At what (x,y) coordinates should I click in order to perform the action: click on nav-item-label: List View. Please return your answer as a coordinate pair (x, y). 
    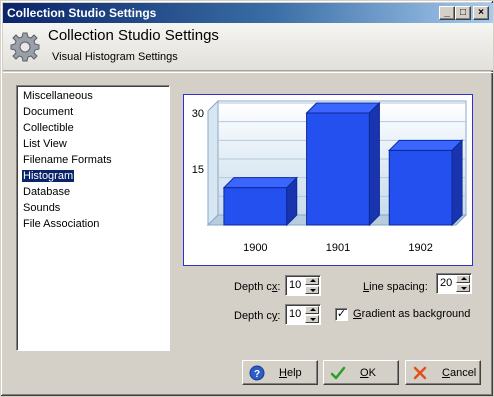
    Looking at the image, I should click on (45, 144).